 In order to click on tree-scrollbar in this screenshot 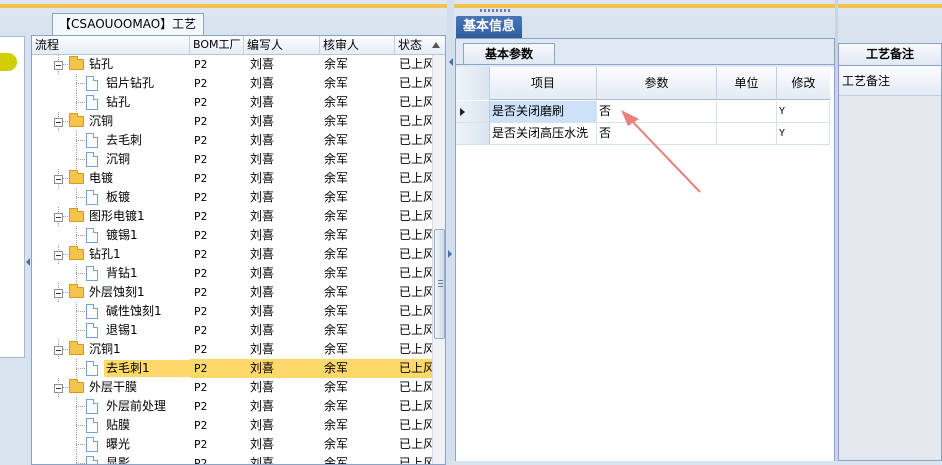, I will do `click(438, 259)`.